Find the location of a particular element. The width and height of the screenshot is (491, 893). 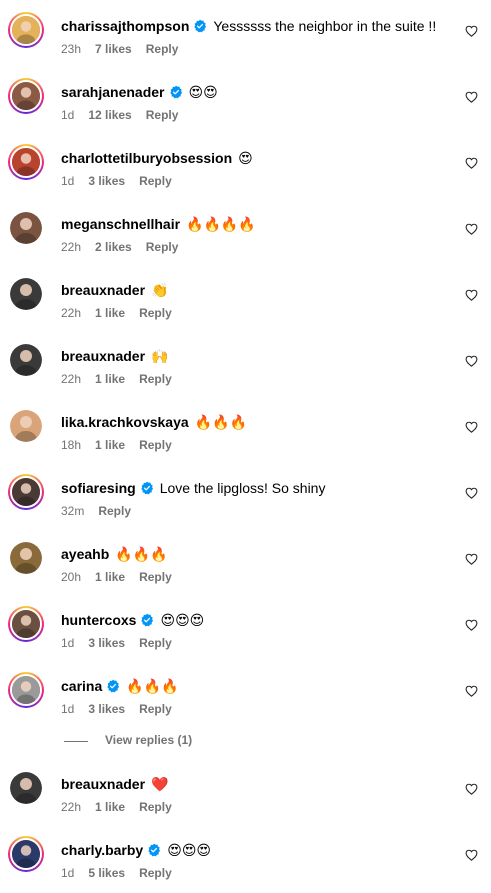

comment-row: breauxnader 🙌 22h 1 like Reply is located at coordinates (245, 363).